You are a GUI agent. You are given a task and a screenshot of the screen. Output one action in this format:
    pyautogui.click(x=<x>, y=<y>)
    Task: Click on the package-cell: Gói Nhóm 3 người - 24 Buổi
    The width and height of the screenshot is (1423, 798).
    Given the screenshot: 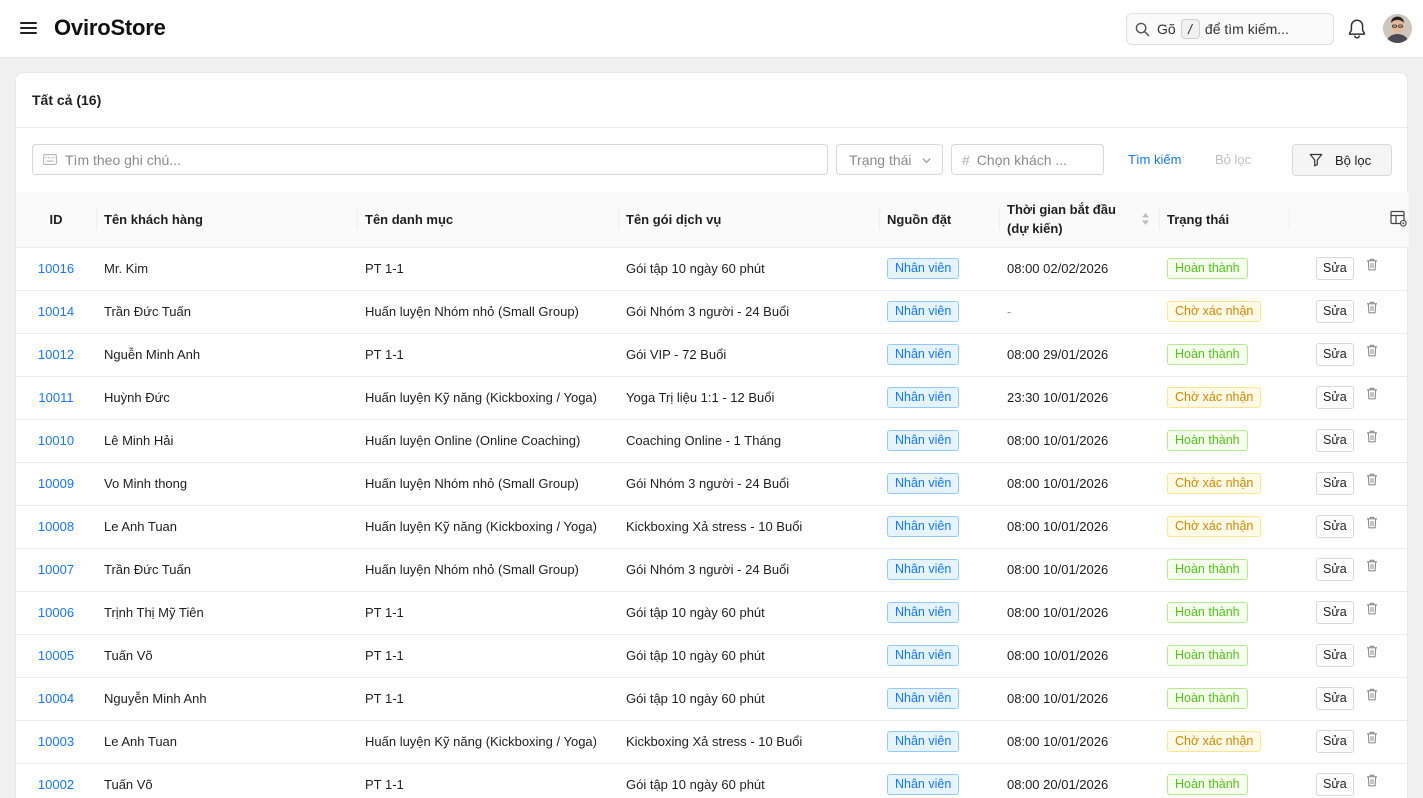 What is the action you would take?
    pyautogui.click(x=748, y=484)
    